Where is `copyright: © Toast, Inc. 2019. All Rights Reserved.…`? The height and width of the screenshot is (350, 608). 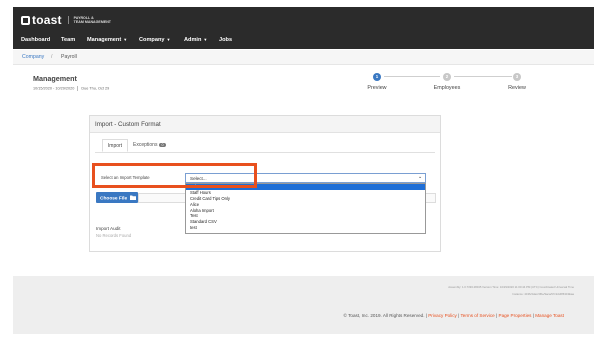
copyright: © Toast, Inc. 2019. All Rights Reserved.… is located at coordinates (385, 315).